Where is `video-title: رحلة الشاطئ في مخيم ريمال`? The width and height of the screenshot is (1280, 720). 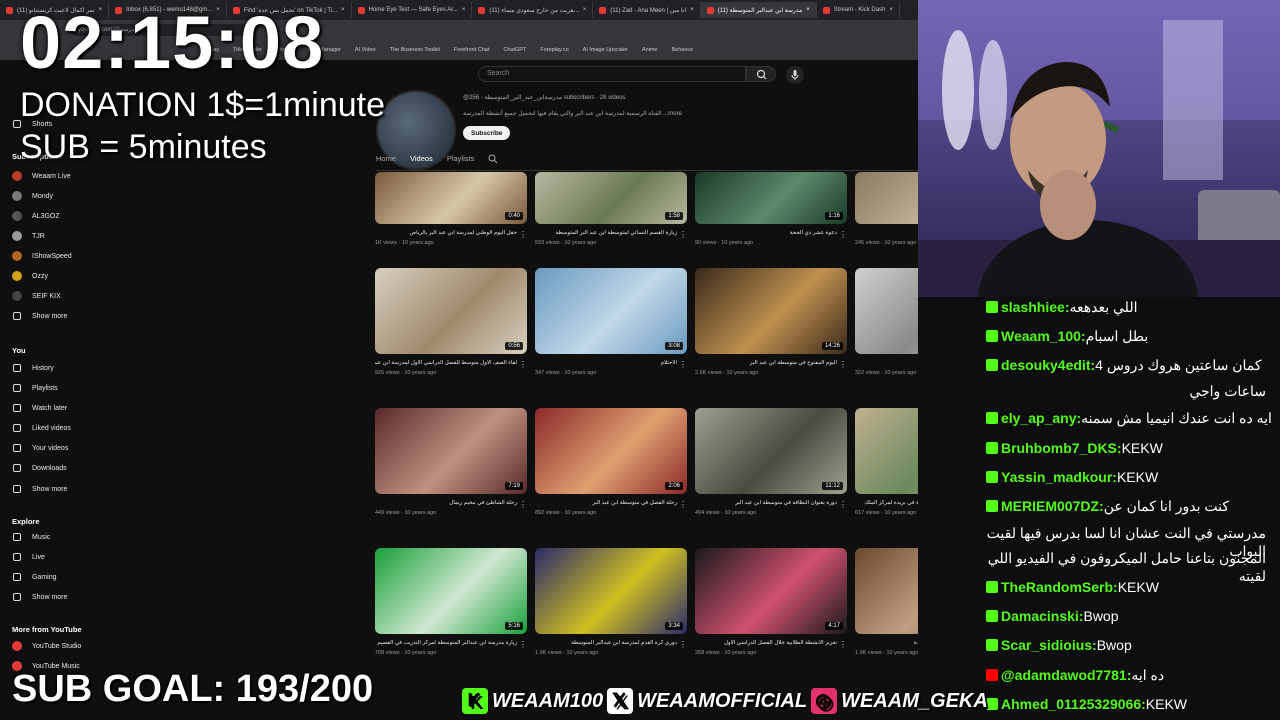
video-title: رحلة الشاطئ في مخيم ريمال is located at coordinates (451, 503).